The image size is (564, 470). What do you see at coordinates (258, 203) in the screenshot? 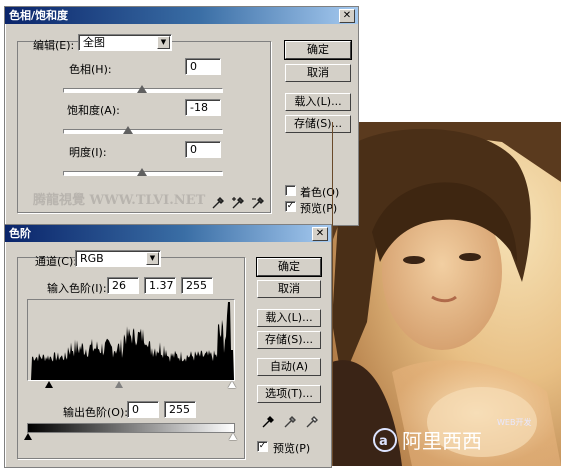
I see `eyedropper-minus-icon` at bounding box center [258, 203].